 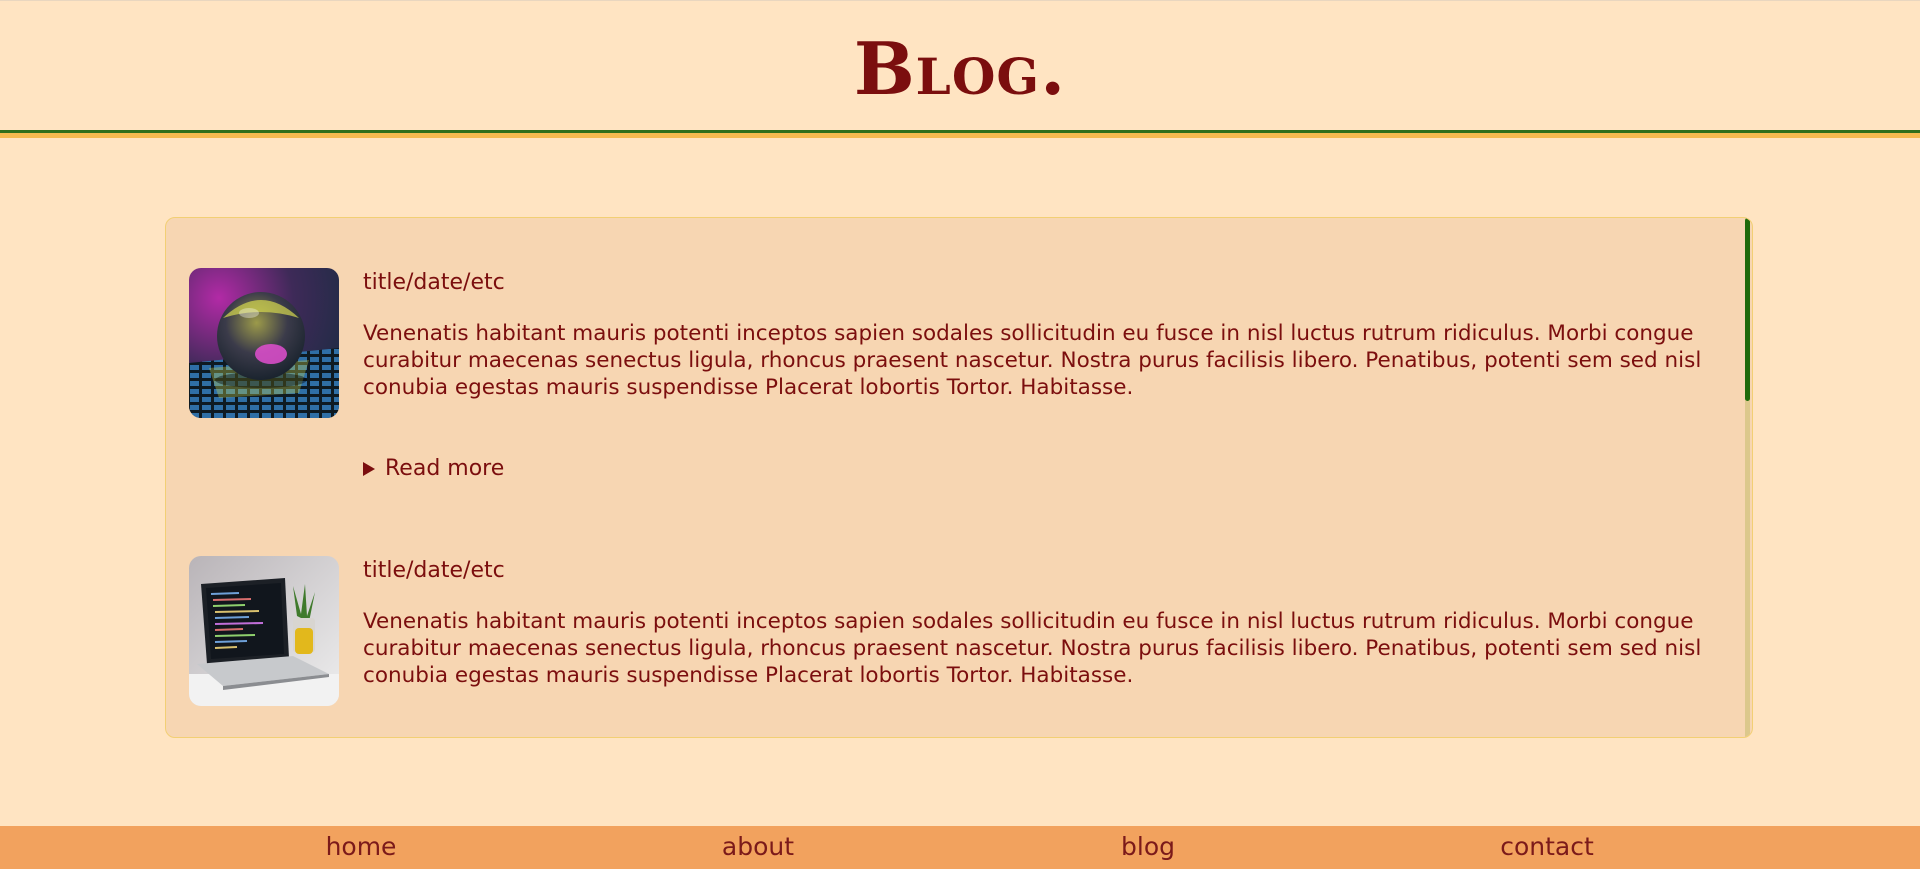 What do you see at coordinates (1547, 847) in the screenshot?
I see `nav-link-contact: contact` at bounding box center [1547, 847].